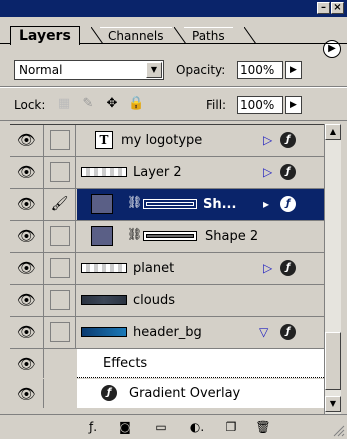  What do you see at coordinates (89, 70) in the screenshot?
I see `blend-mode-select: Normal ▼` at bounding box center [89, 70].